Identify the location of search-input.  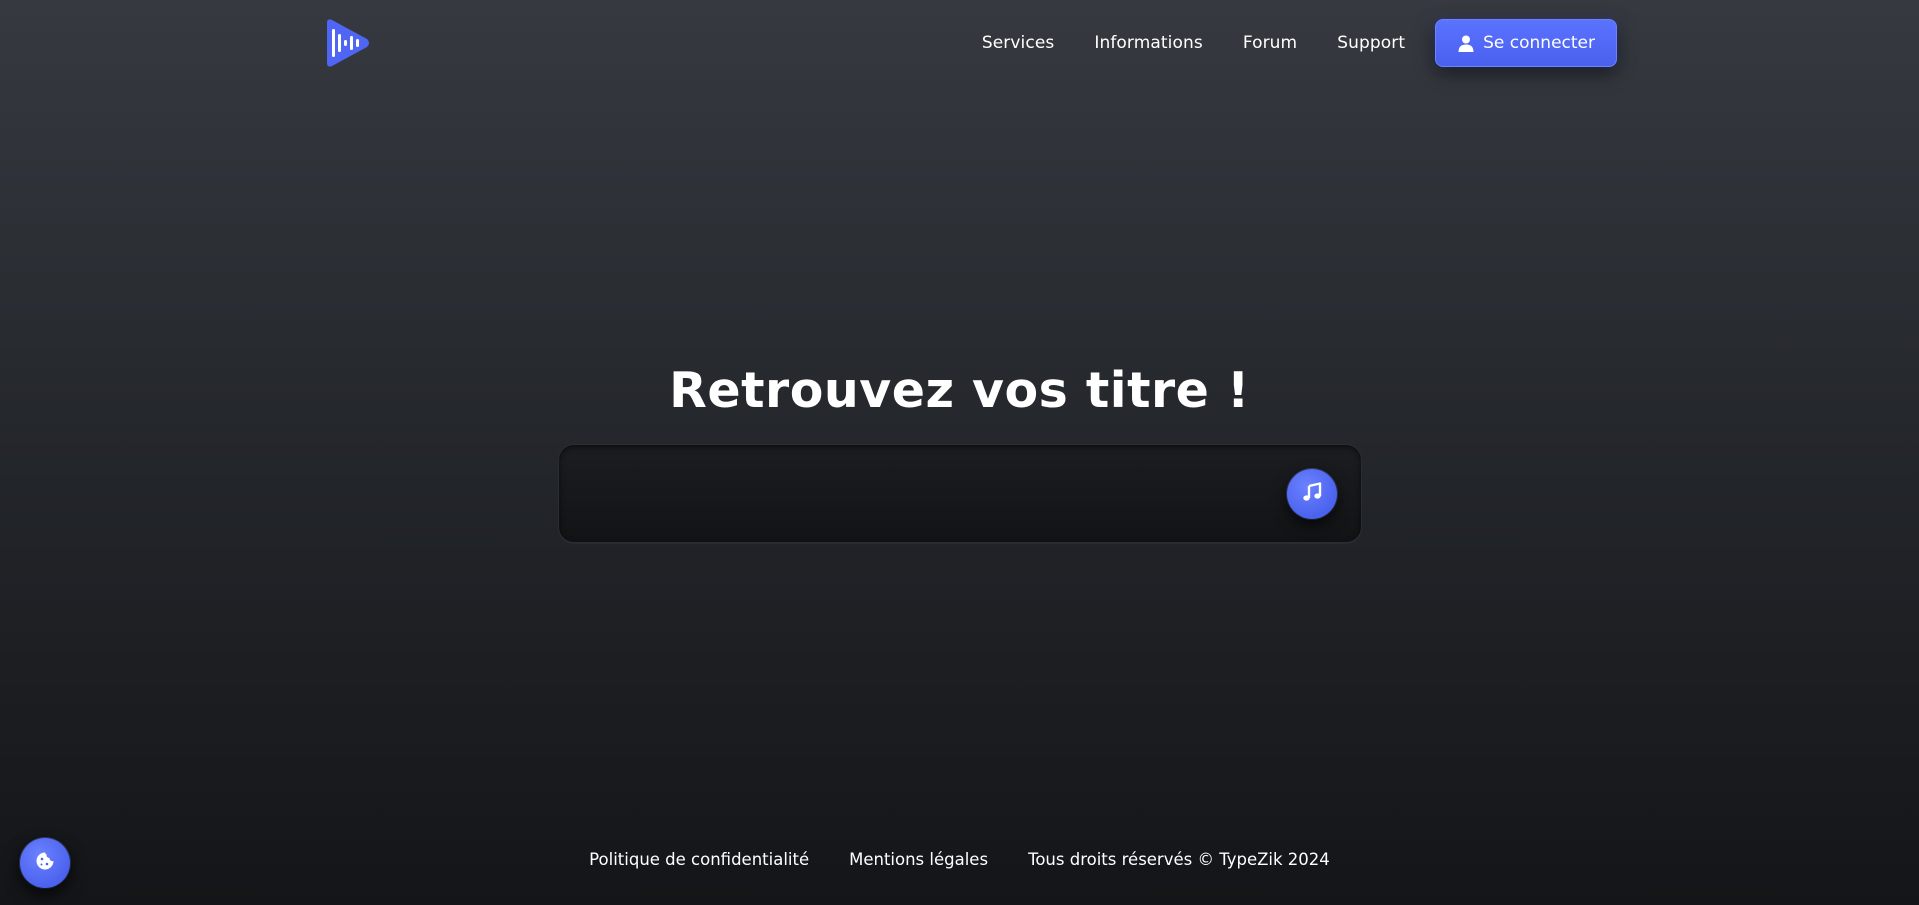
(921, 494).